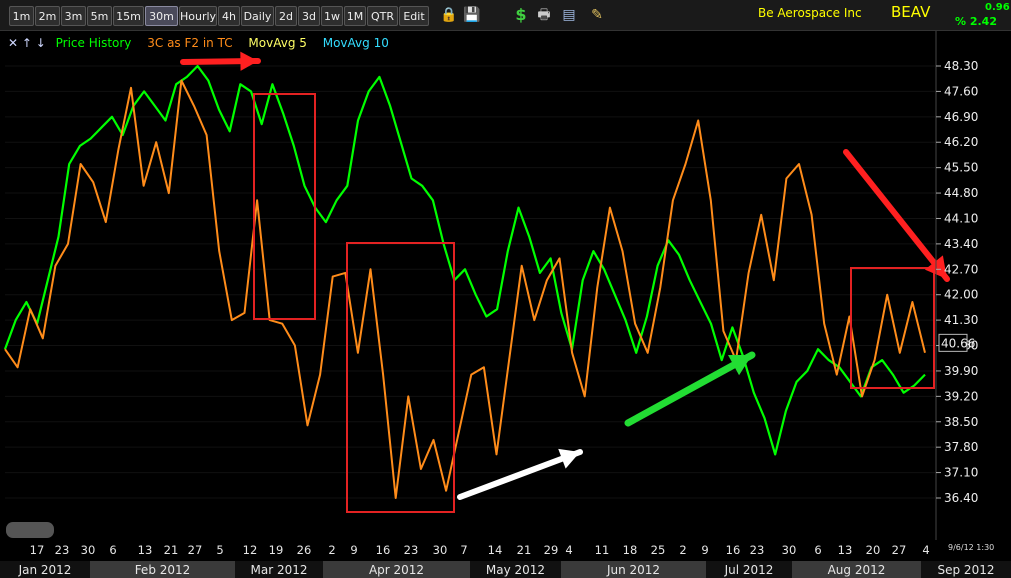 The height and width of the screenshot is (578, 1011). I want to click on x-tick-label: 18, so click(630, 550).